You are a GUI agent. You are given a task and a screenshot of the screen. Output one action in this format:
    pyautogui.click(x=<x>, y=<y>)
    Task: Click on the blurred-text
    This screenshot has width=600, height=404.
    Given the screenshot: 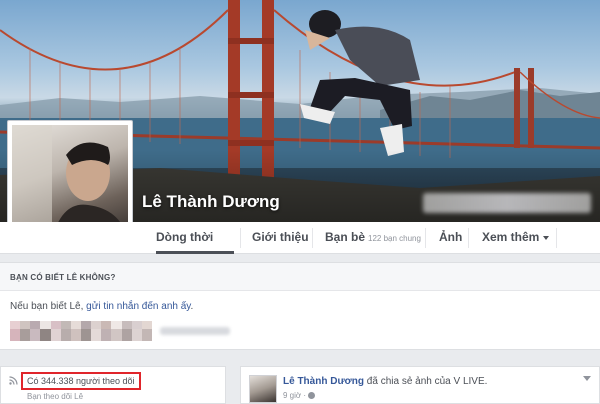 What is the action you would take?
    pyautogui.click(x=195, y=331)
    